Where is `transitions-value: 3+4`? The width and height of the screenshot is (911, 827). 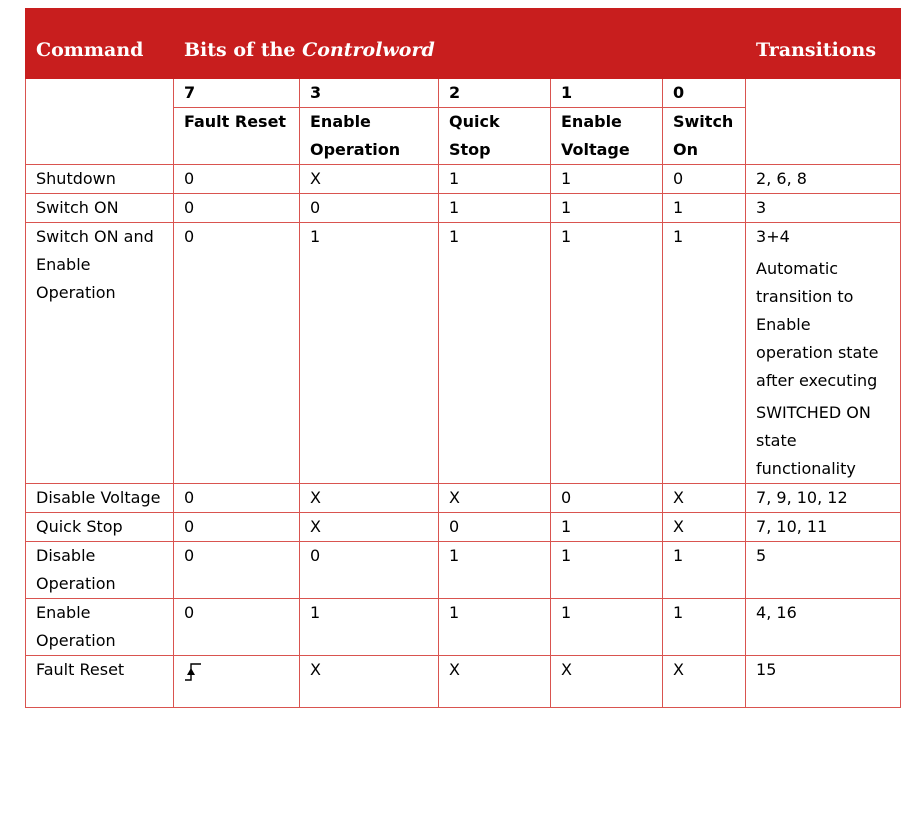
transitions-value: 3+4 is located at coordinates (773, 236).